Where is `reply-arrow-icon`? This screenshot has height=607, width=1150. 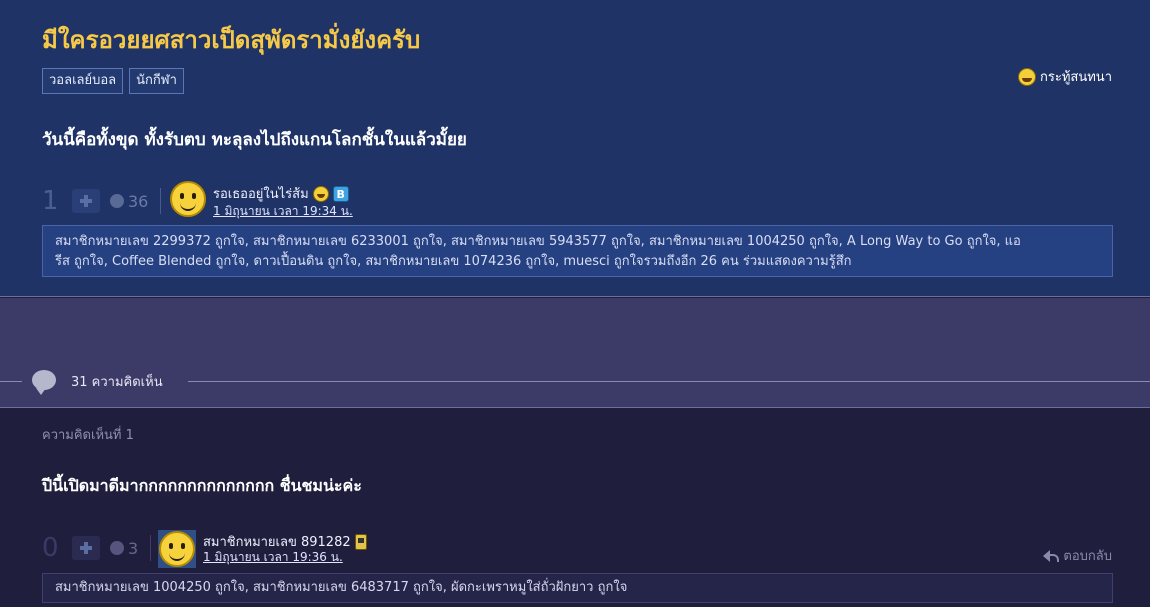
reply-arrow-icon is located at coordinates (1051, 555).